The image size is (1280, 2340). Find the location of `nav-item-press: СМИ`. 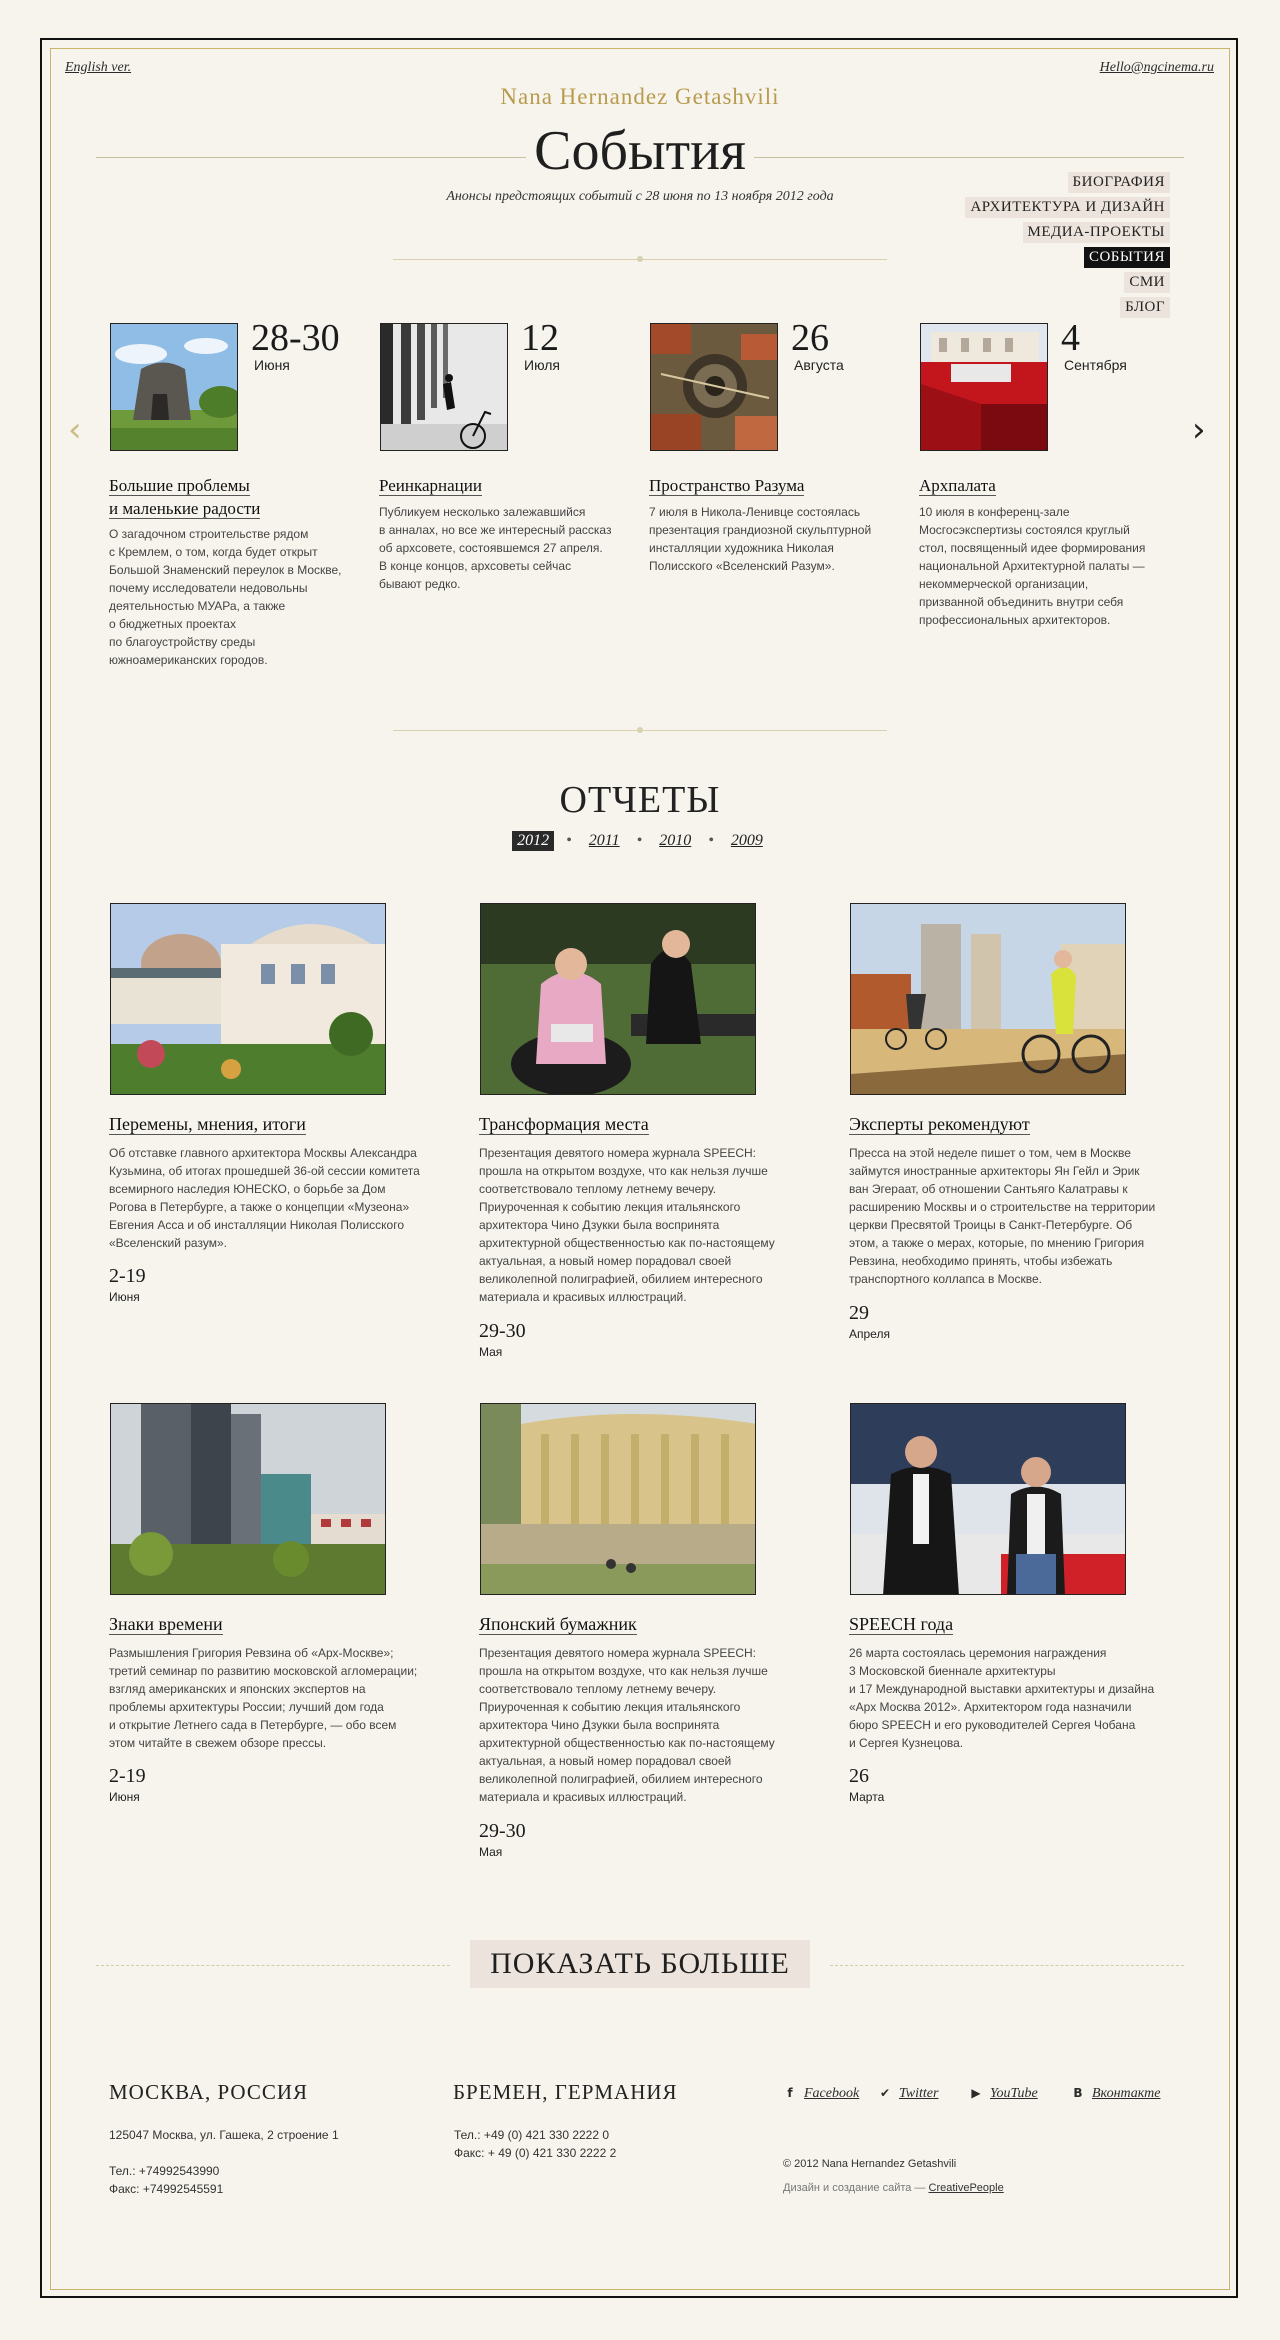

nav-item-press: СМИ is located at coordinates (1147, 282).